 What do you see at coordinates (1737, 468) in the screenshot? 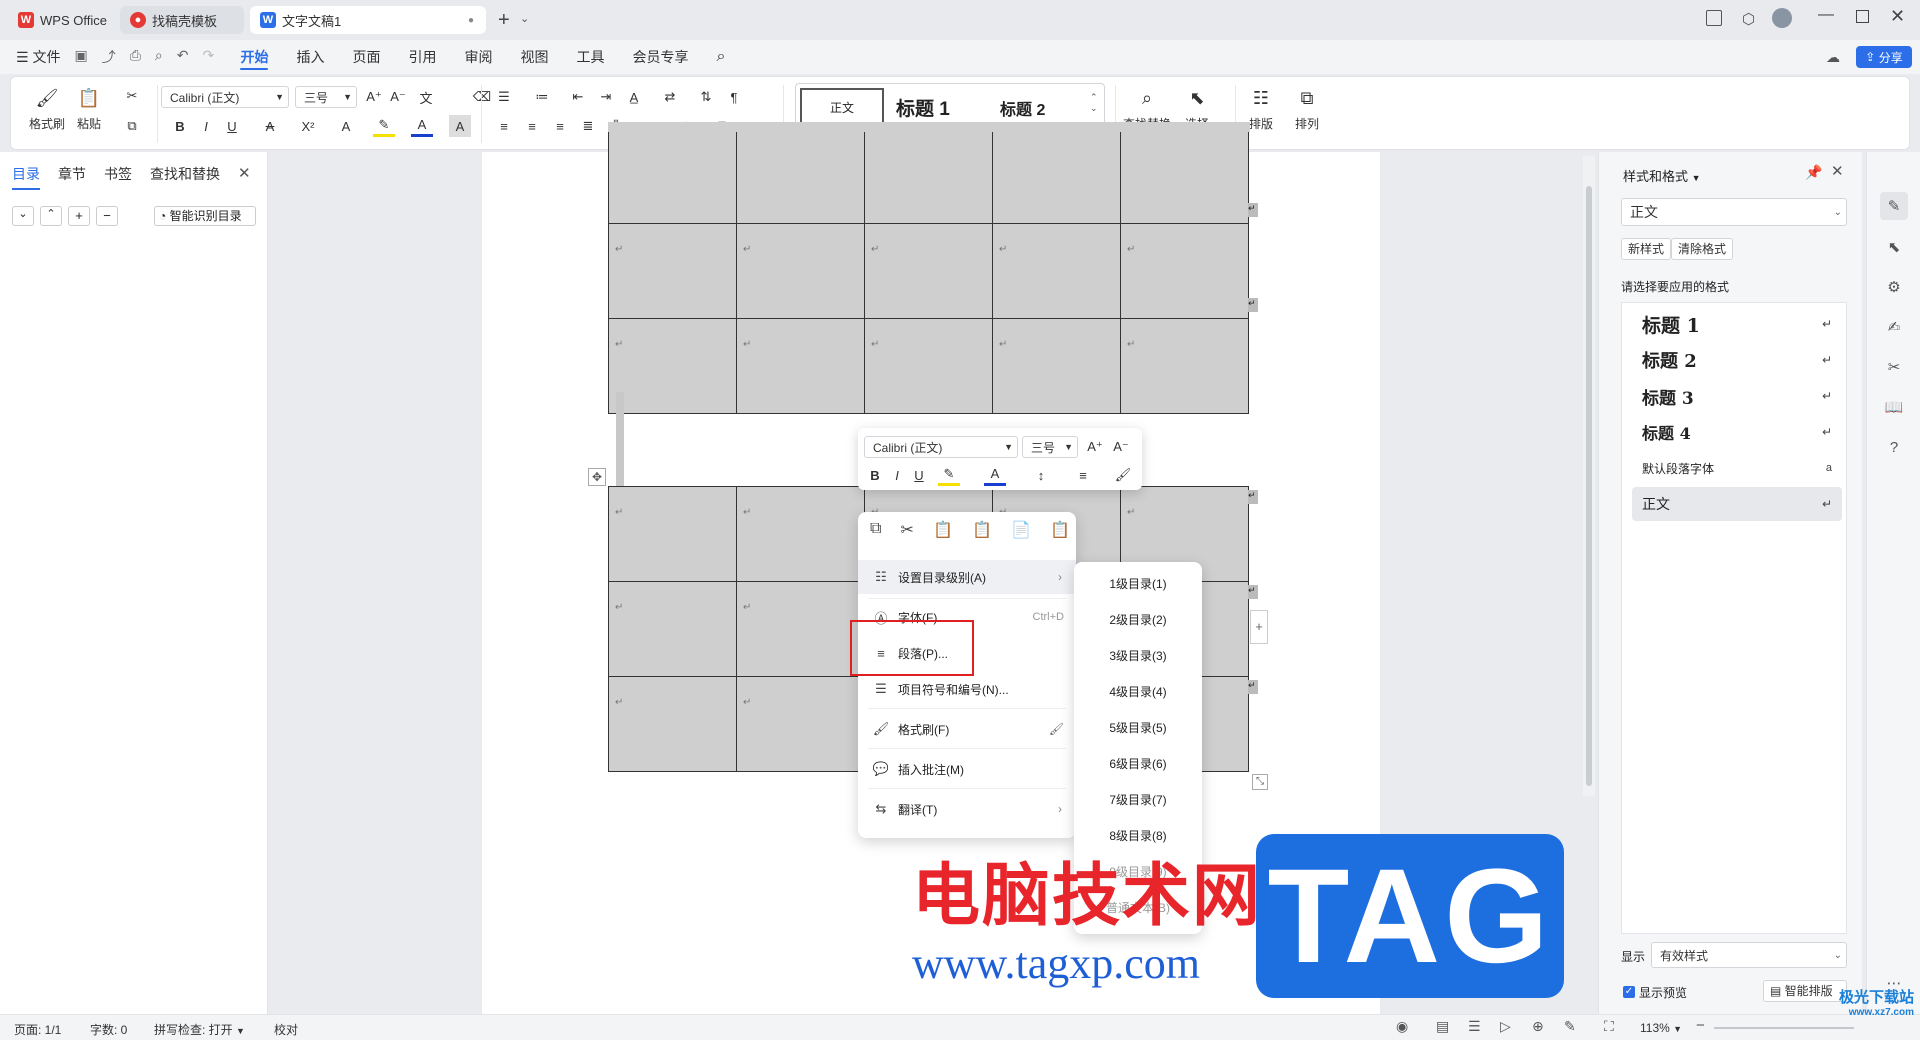
I see `style-default-paragraph-font: 默认段落字体 a` at bounding box center [1737, 468].